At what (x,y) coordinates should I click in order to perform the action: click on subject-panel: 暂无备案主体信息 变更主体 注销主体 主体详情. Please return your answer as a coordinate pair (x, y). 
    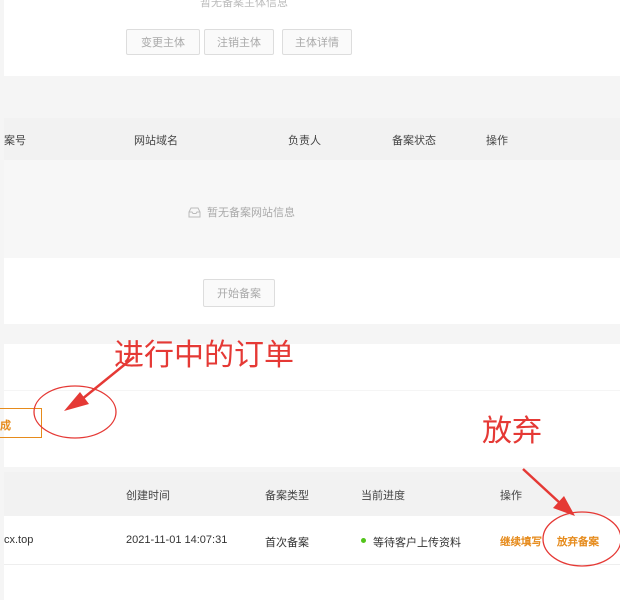
    Looking at the image, I should click on (312, 38).